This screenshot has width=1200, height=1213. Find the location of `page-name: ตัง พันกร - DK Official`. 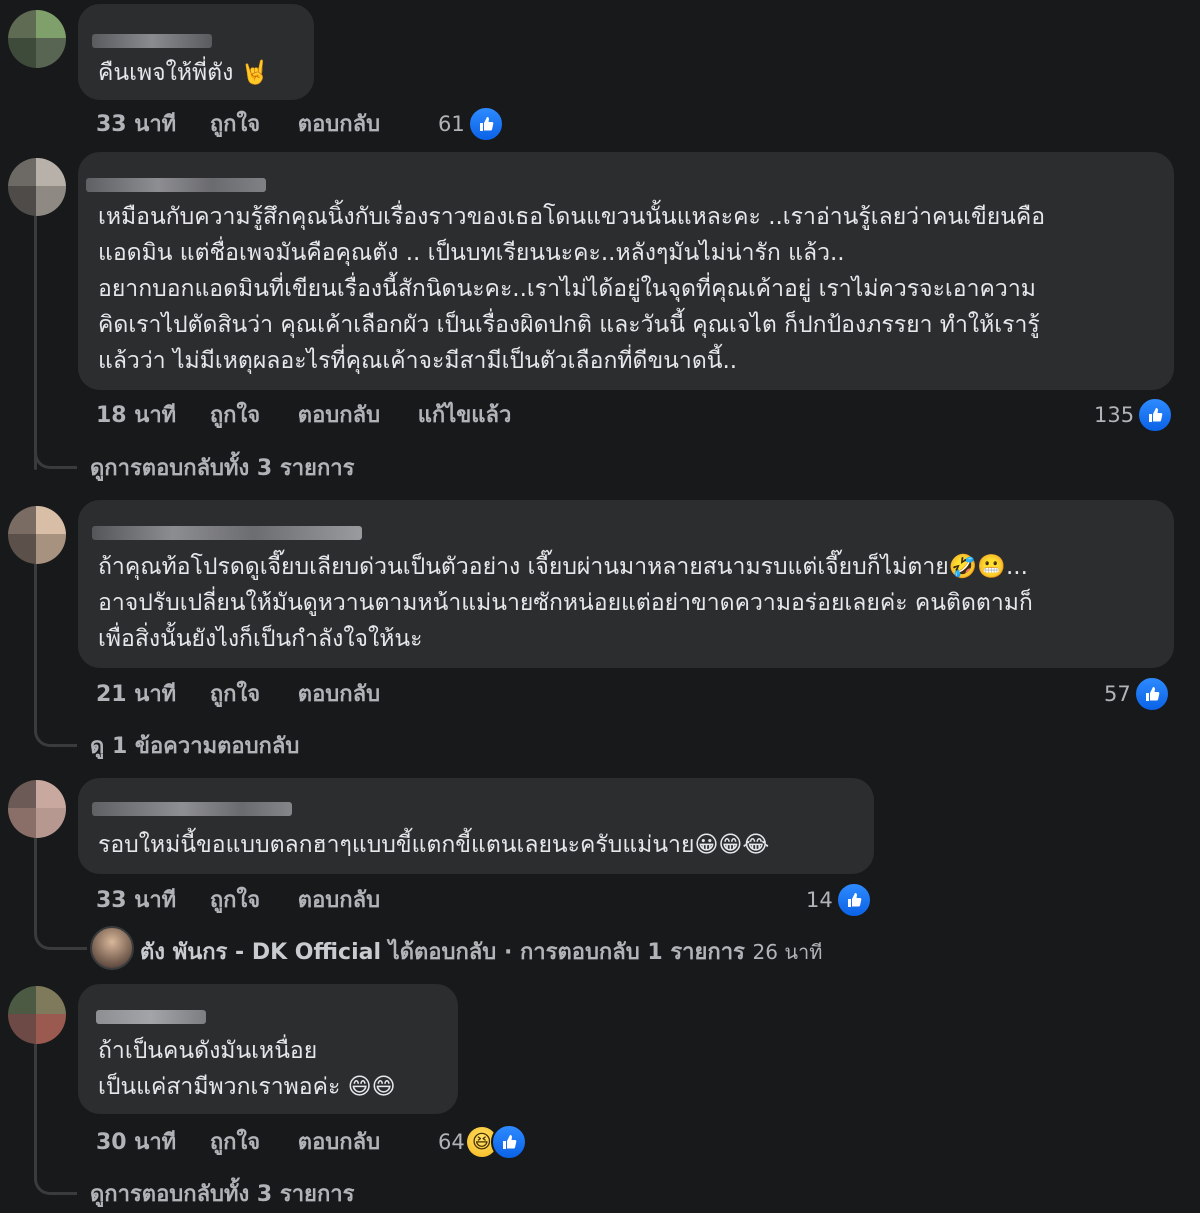

page-name: ตัง พันกร - DK Official is located at coordinates (260, 952).